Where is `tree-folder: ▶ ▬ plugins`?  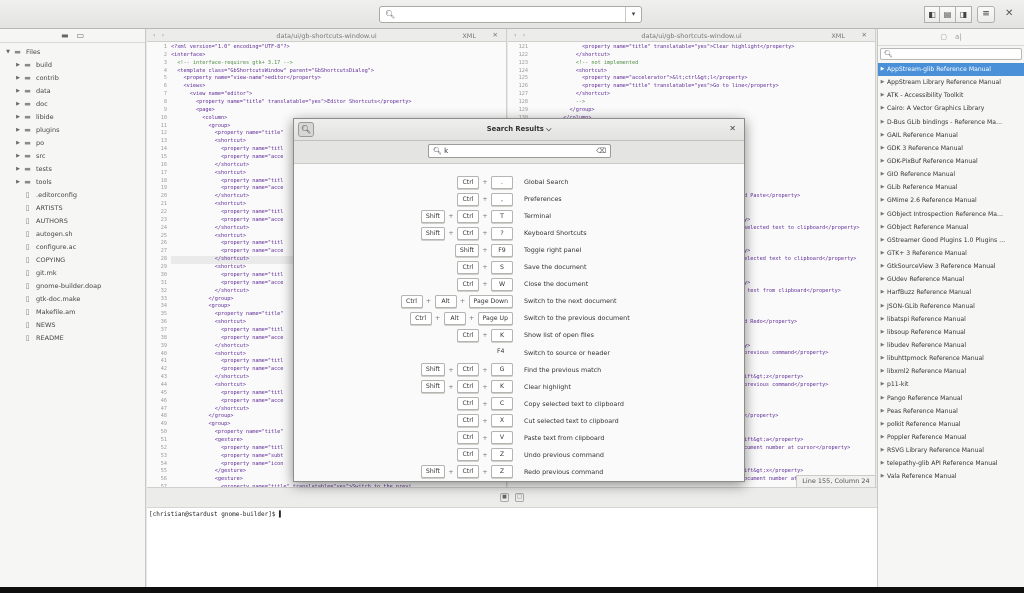 tree-folder: ▶ ▬ plugins is located at coordinates (72, 130).